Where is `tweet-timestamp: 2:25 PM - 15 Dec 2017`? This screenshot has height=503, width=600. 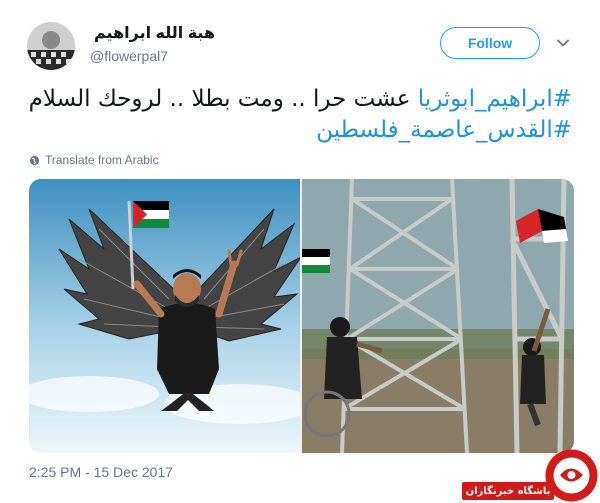 tweet-timestamp: 2:25 PM - 15 Dec 2017 is located at coordinates (101, 472).